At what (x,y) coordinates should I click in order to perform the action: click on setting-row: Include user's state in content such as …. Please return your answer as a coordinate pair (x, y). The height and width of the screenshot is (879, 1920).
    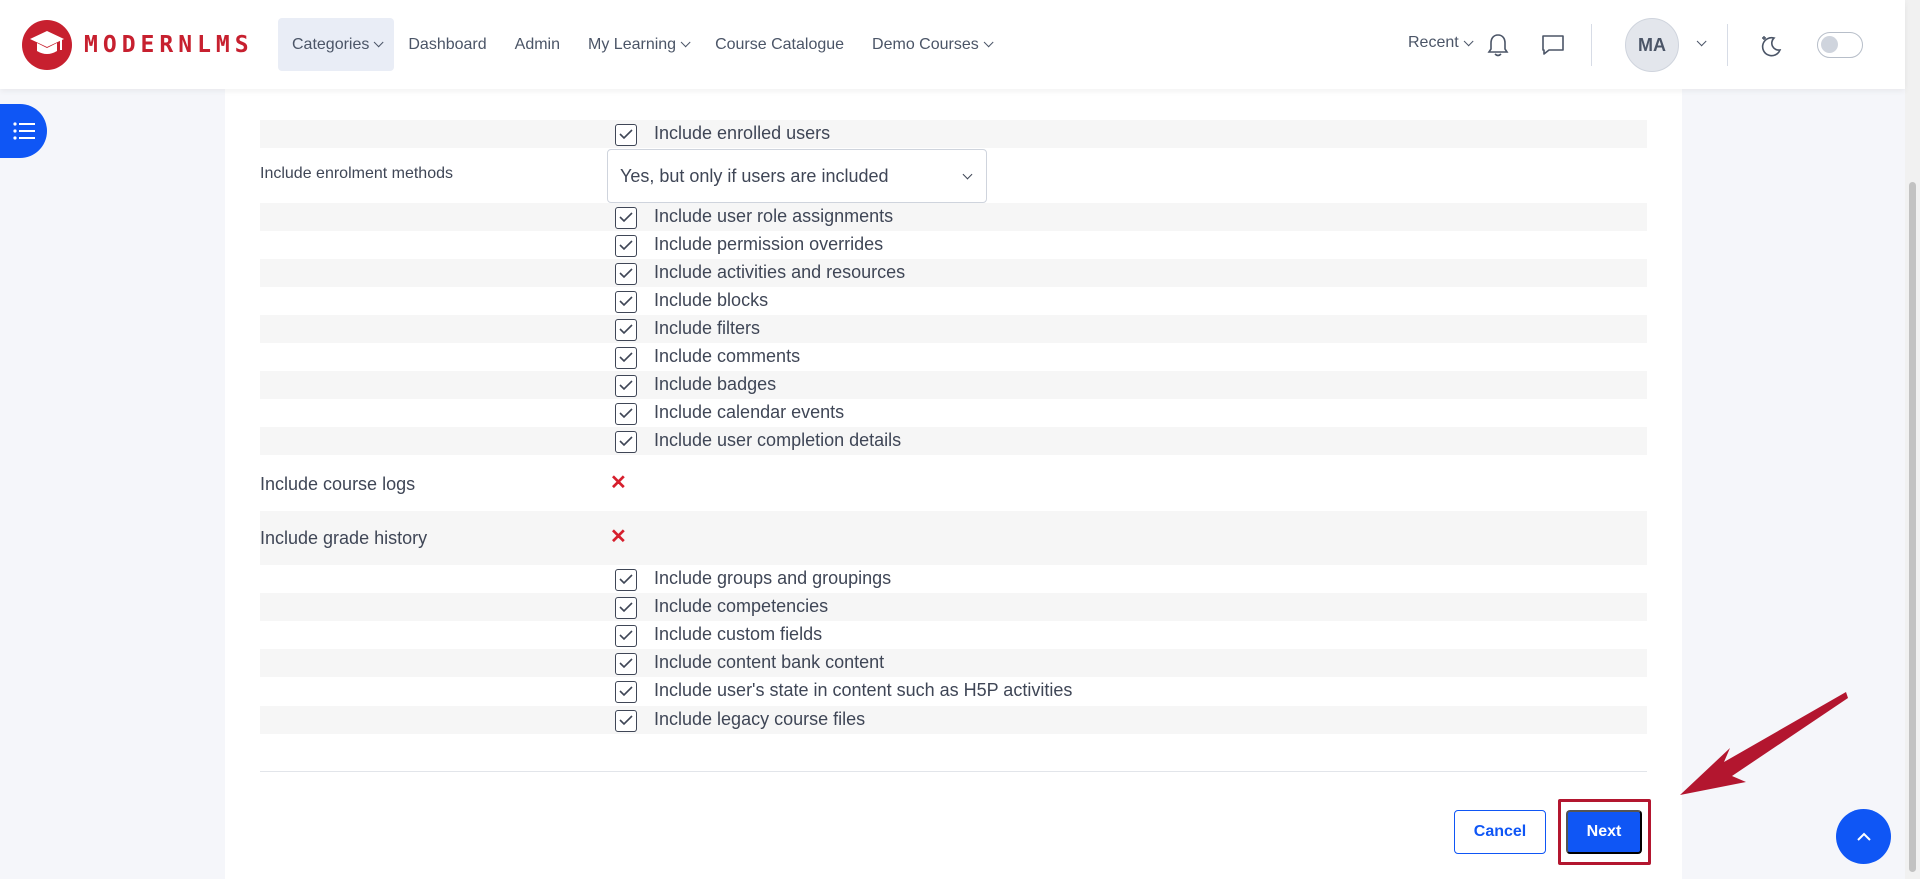
    Looking at the image, I should click on (953, 691).